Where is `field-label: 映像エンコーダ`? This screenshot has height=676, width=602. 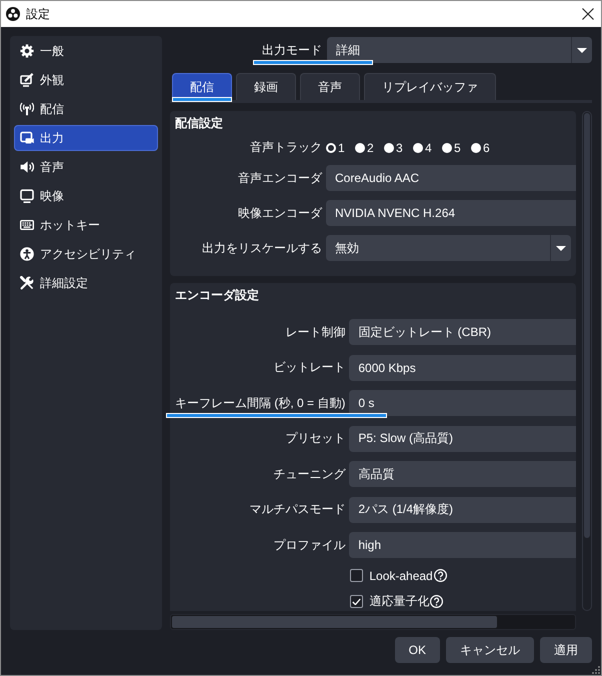 field-label: 映像エンコーダ is located at coordinates (279, 213).